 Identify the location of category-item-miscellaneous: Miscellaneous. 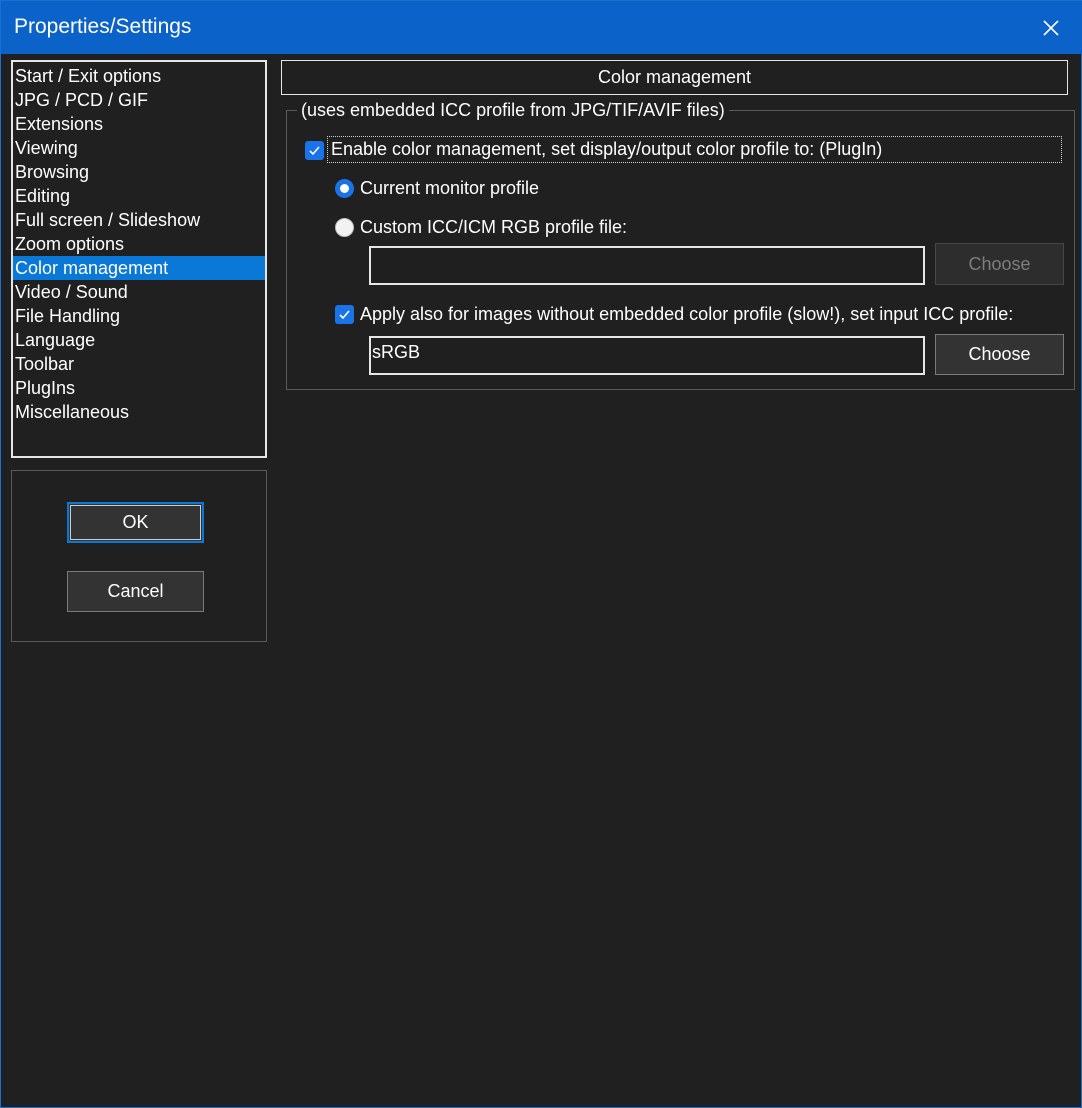
(139, 412).